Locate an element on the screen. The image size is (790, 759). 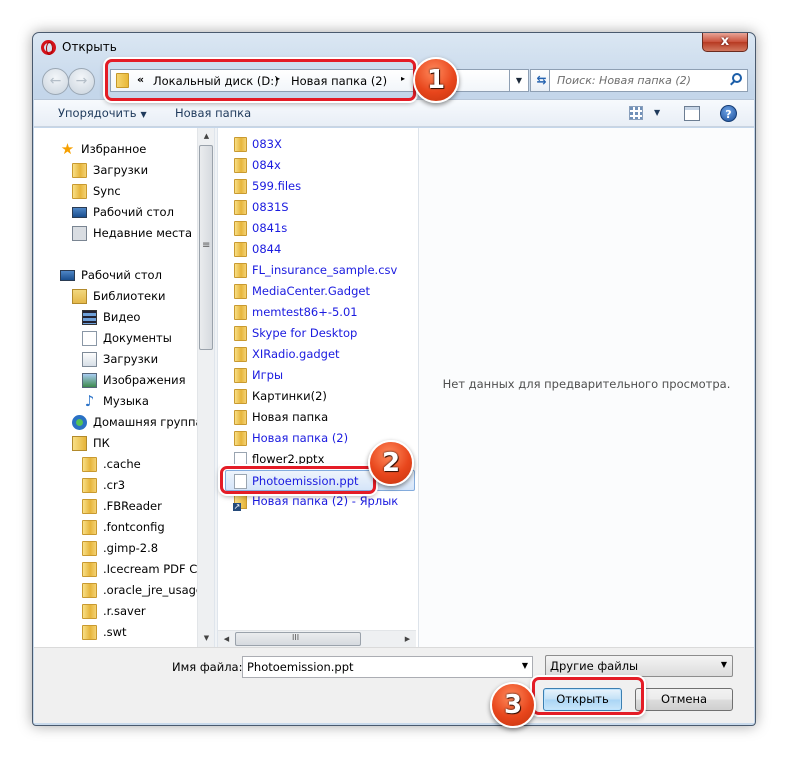
file-list-horizontal-scrollbar: ◀ ▶ is located at coordinates (317, 638).